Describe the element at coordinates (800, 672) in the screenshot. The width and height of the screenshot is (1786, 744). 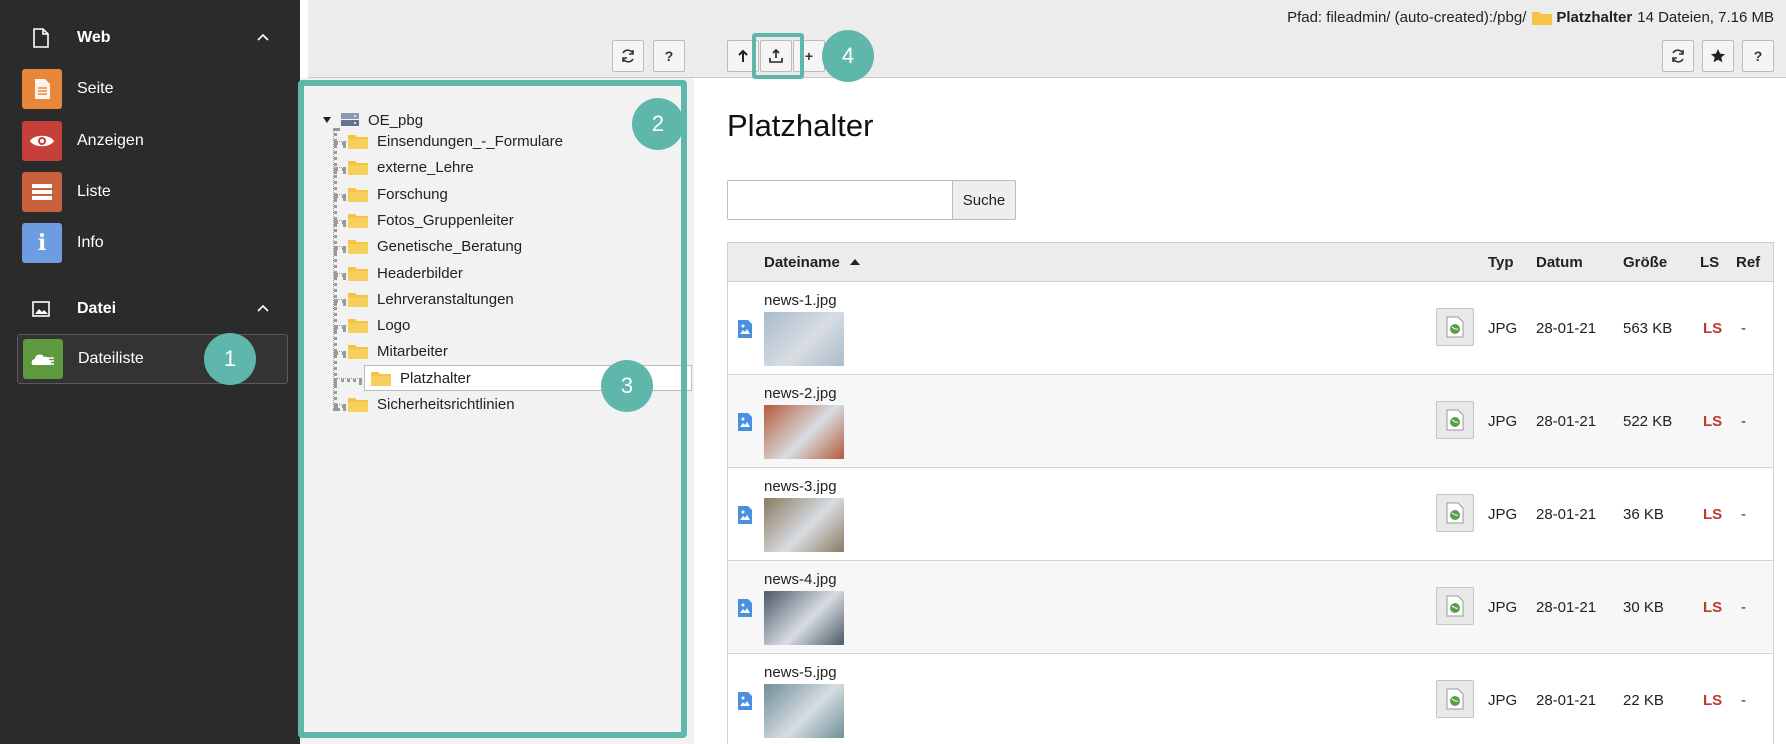
I see `file-name-link: news-5.jpg` at that location.